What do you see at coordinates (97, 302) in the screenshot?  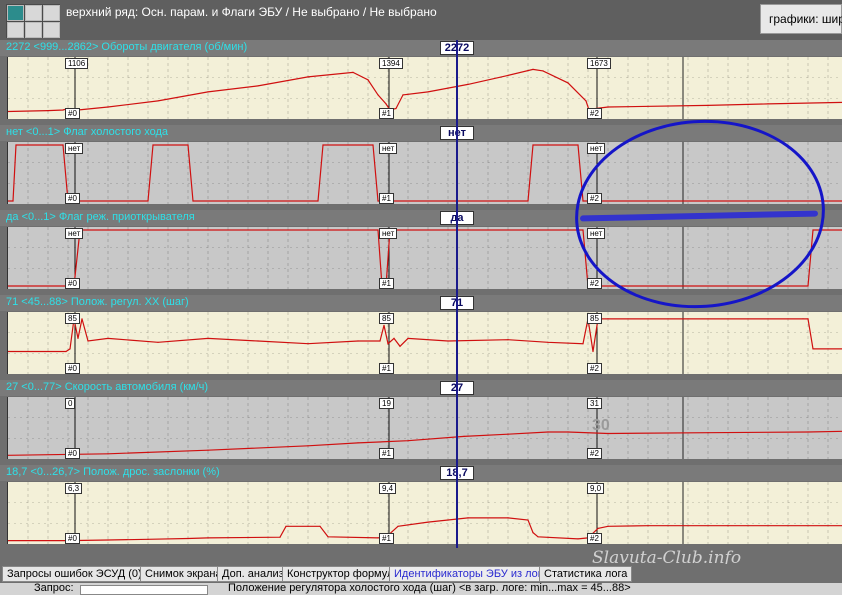 I see `chart-title: 71 <45...88> Полож. регул. ХХ (шаг)` at bounding box center [97, 302].